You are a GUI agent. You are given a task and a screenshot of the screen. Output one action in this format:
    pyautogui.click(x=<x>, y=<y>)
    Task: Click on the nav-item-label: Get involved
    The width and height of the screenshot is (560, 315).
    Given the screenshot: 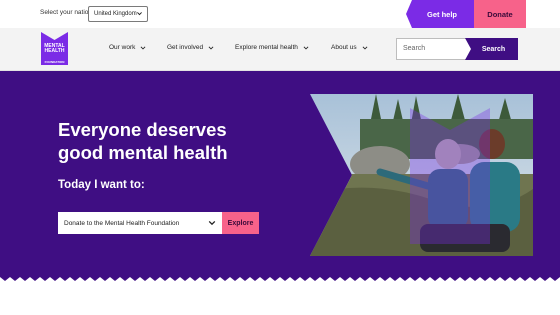 What is the action you would take?
    pyautogui.click(x=185, y=47)
    